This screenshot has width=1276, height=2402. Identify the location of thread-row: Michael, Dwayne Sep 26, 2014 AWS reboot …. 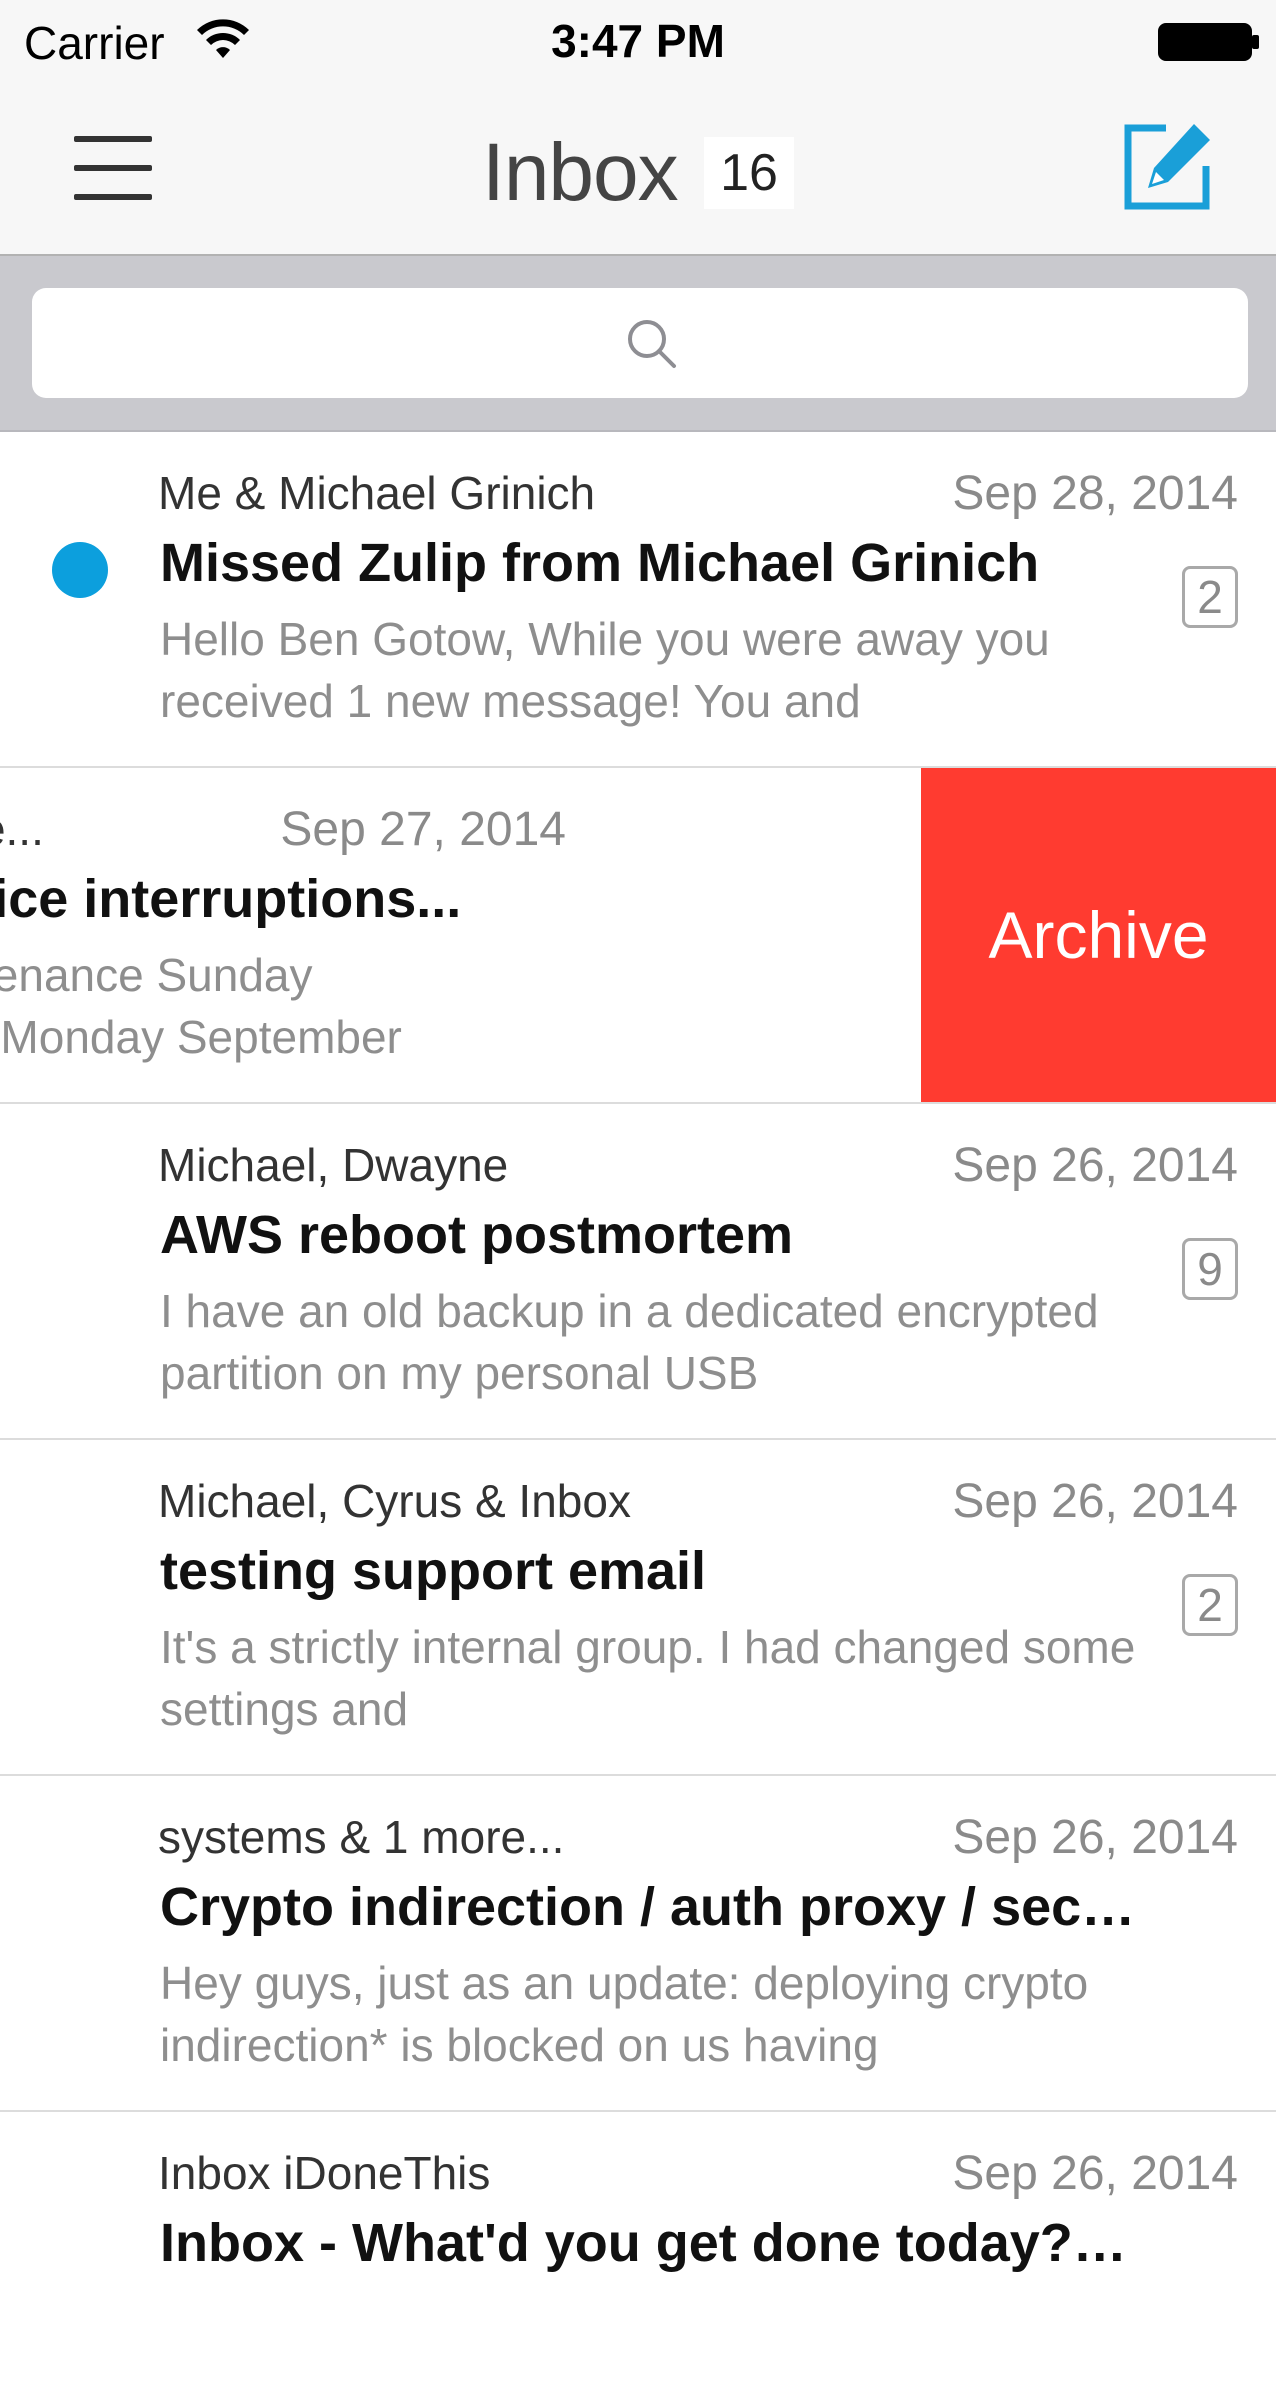
(638, 1272).